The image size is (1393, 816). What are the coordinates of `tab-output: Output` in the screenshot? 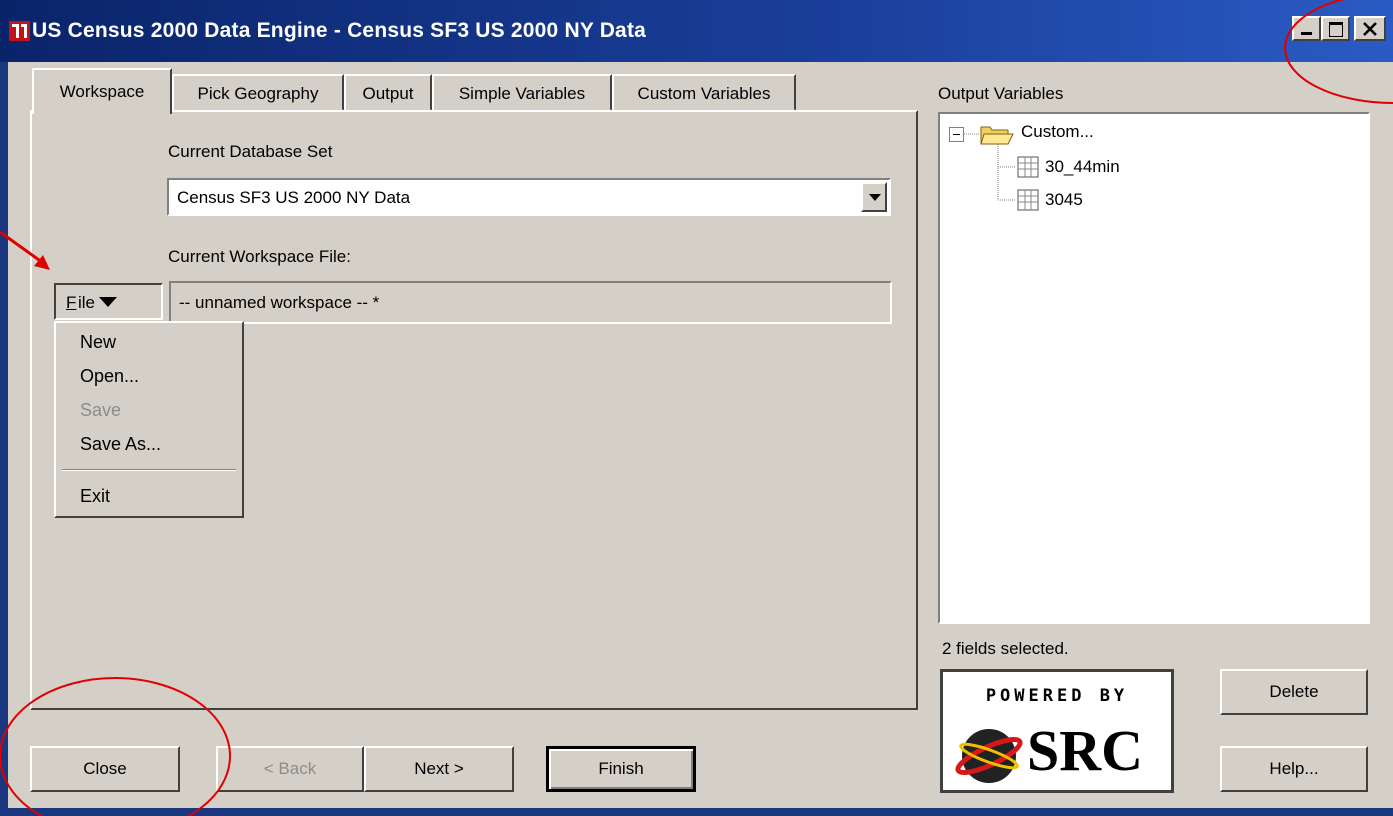 It's located at (388, 92).